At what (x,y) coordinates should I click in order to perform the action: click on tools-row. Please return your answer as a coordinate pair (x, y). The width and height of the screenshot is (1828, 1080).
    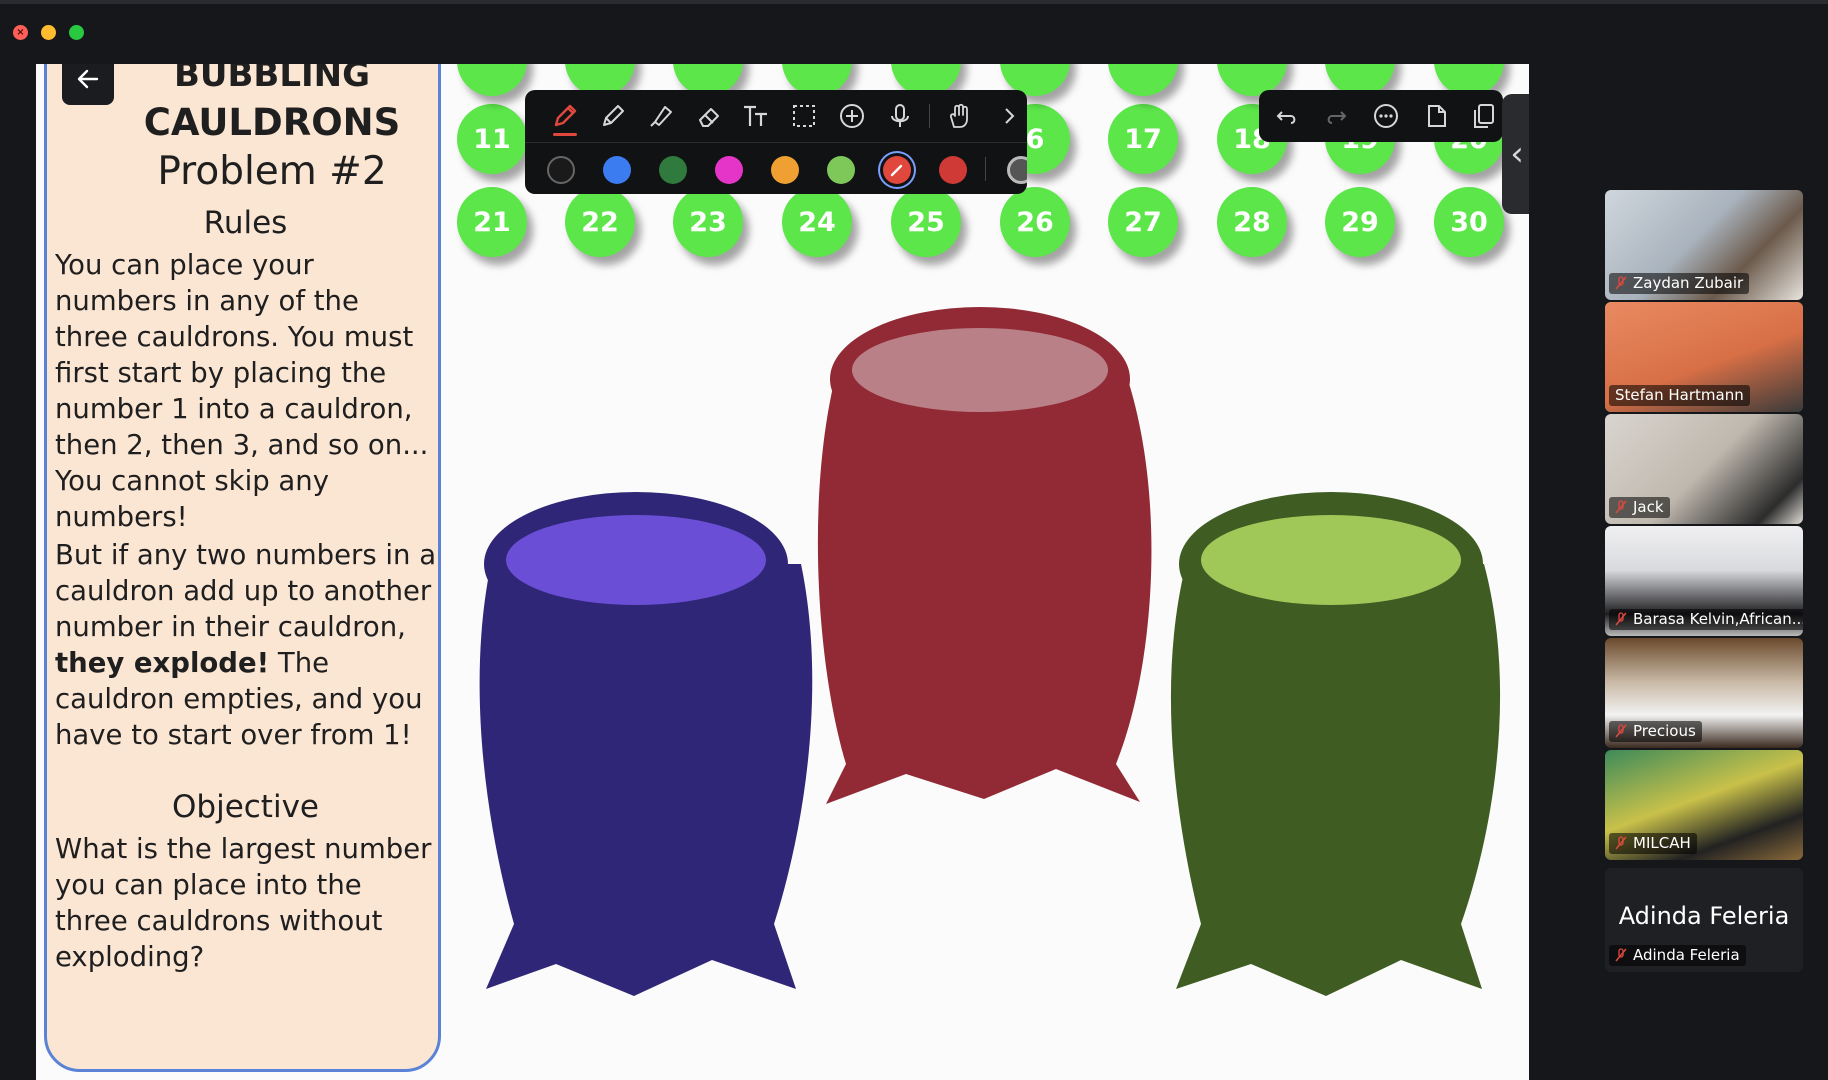
    Looking at the image, I should click on (776, 116).